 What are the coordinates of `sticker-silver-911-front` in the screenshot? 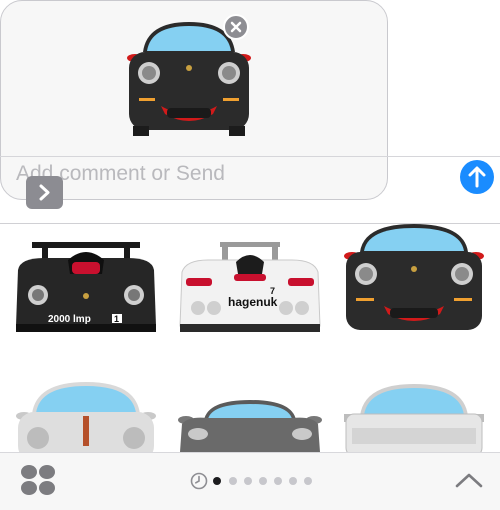 It's located at (86, 416).